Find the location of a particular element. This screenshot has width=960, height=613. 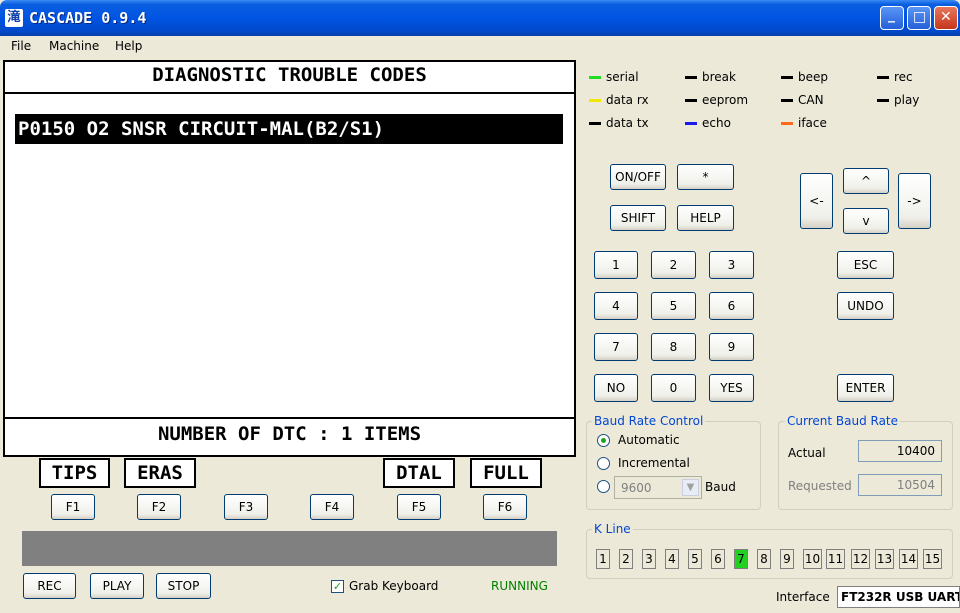

k-line-8: 8 is located at coordinates (764, 559).